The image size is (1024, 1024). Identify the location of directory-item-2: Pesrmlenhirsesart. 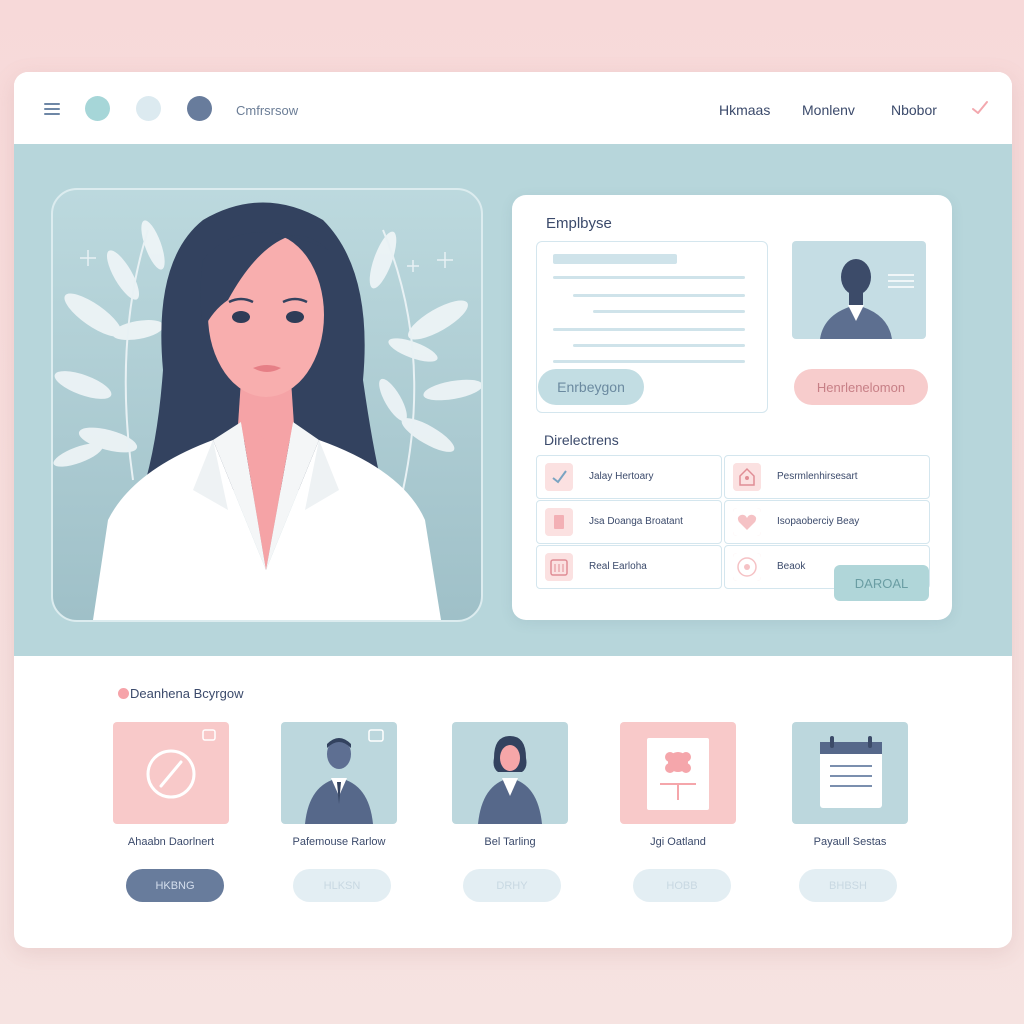
(827, 477).